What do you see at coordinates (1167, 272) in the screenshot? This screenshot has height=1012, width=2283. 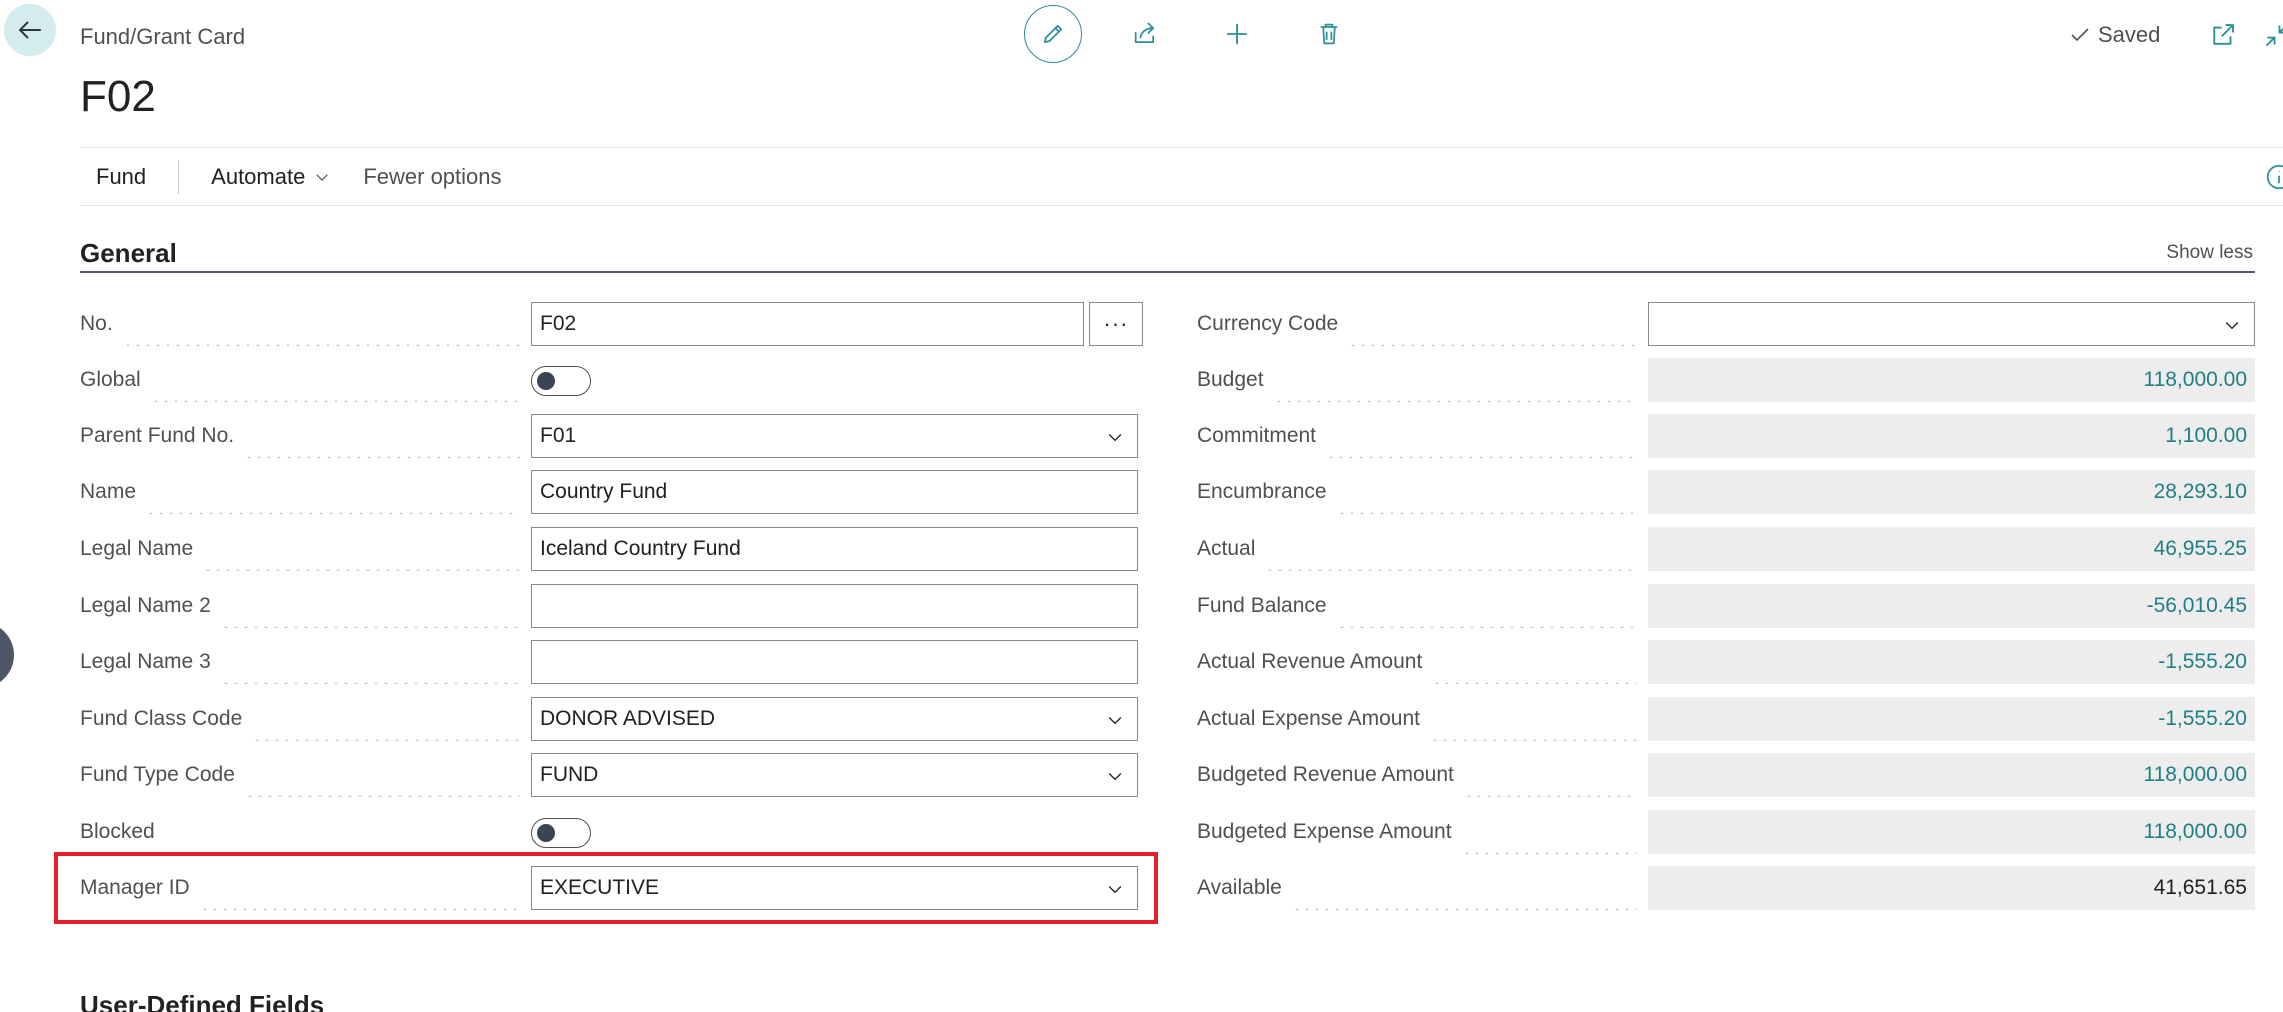 I see `section-divider` at bounding box center [1167, 272].